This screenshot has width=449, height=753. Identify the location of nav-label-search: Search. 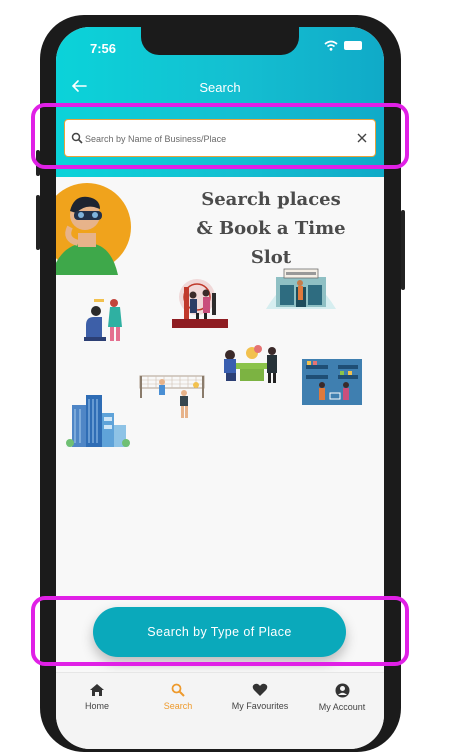
(178, 706).